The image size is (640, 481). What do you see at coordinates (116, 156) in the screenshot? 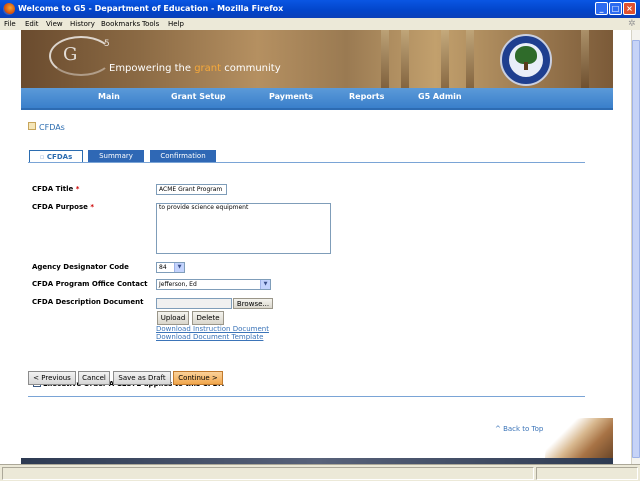
I see `tab-summary: Summary` at bounding box center [116, 156].